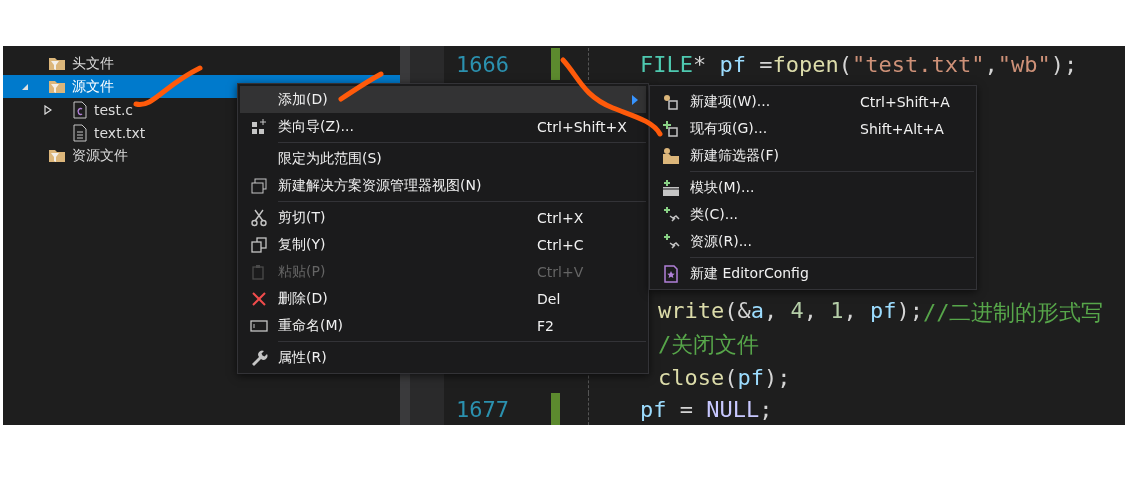 The height and width of the screenshot is (479, 1136). I want to click on menu-item: 属性(R), so click(443, 357).